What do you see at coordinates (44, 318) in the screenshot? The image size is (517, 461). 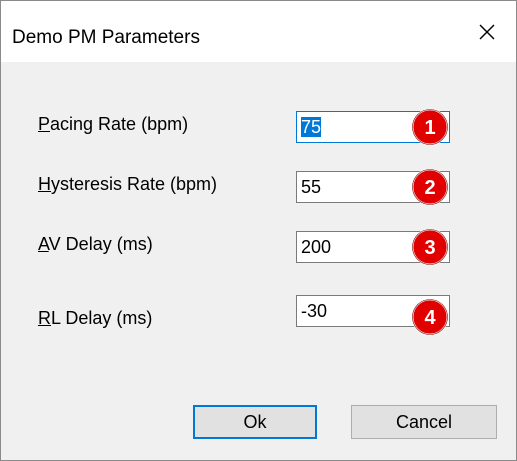 I see `rl-delay-label-mnemonic: R` at bounding box center [44, 318].